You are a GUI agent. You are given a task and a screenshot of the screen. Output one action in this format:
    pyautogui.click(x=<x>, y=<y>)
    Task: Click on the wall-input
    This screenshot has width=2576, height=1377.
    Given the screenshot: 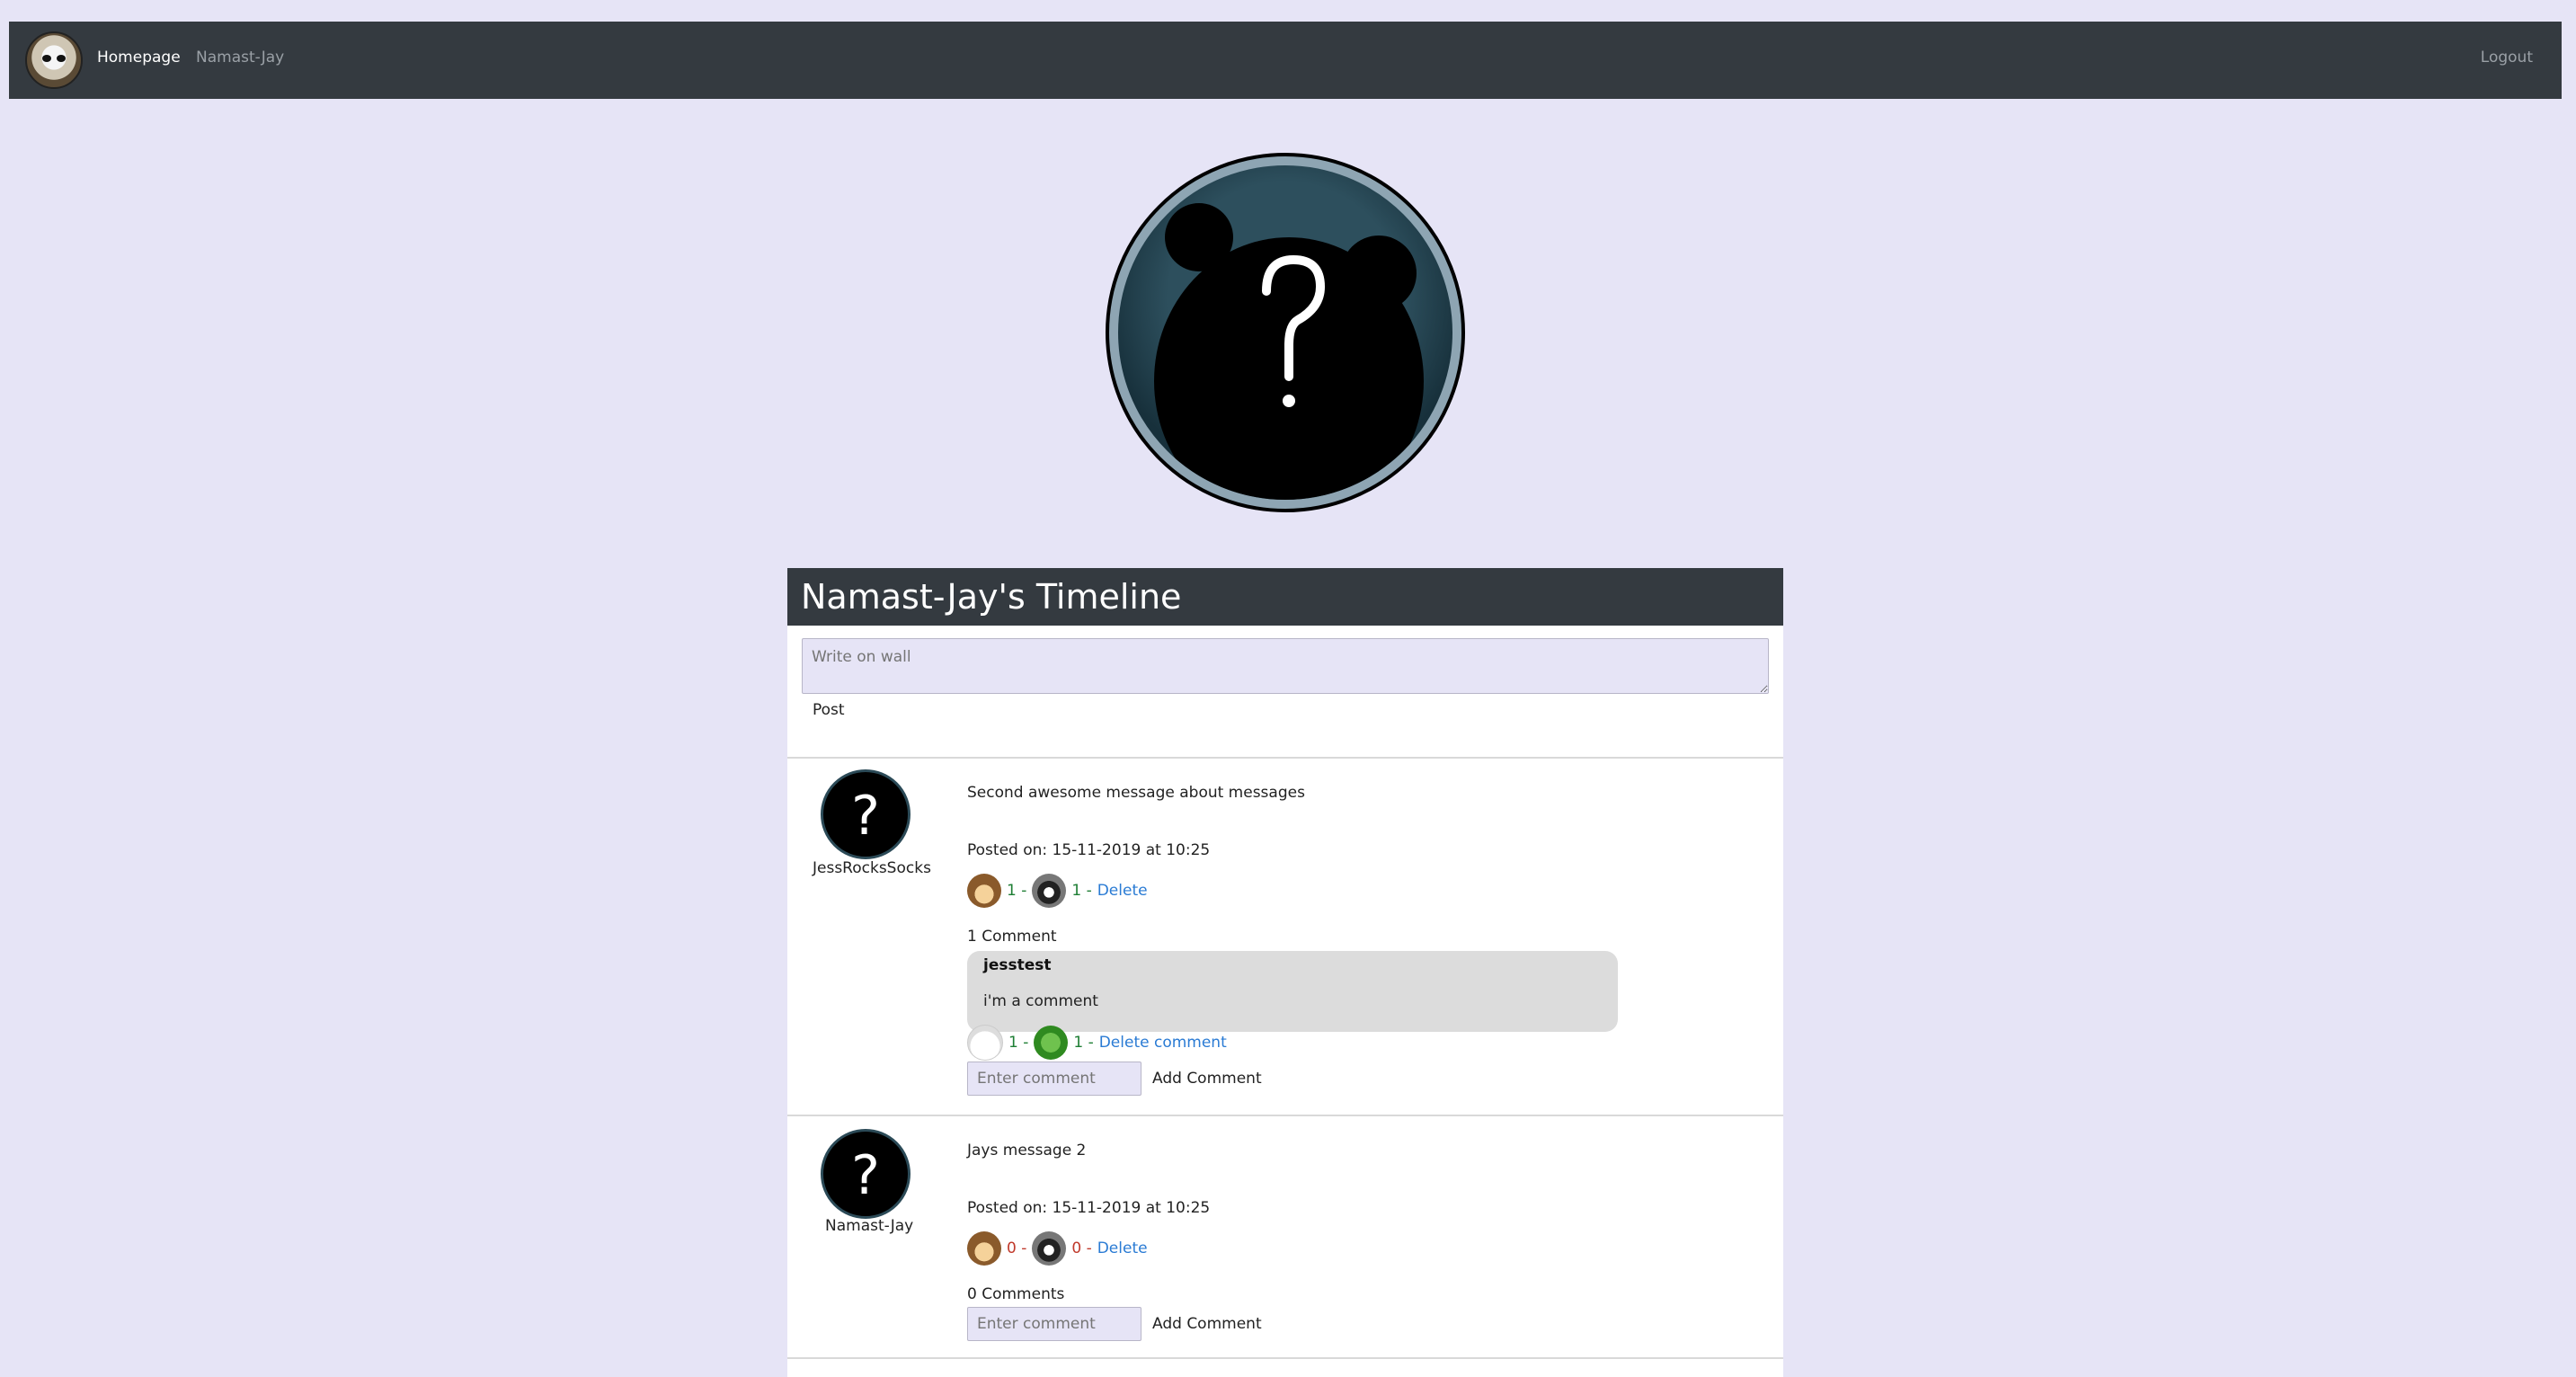 What is the action you would take?
    pyautogui.click(x=1285, y=666)
    